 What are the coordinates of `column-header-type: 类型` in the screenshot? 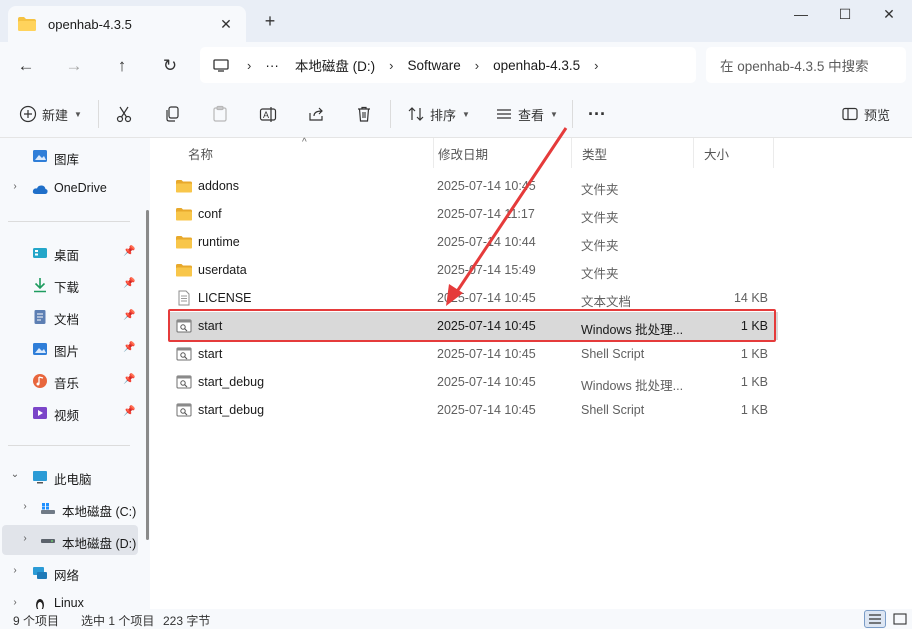 It's located at (633, 153).